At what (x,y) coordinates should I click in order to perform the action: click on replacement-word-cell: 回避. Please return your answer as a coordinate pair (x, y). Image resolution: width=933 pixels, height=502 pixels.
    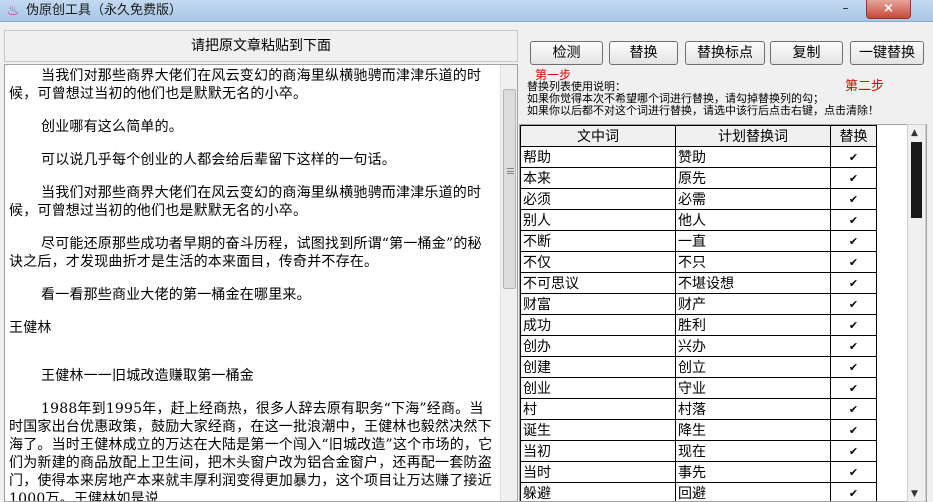
    Looking at the image, I should click on (753, 491).